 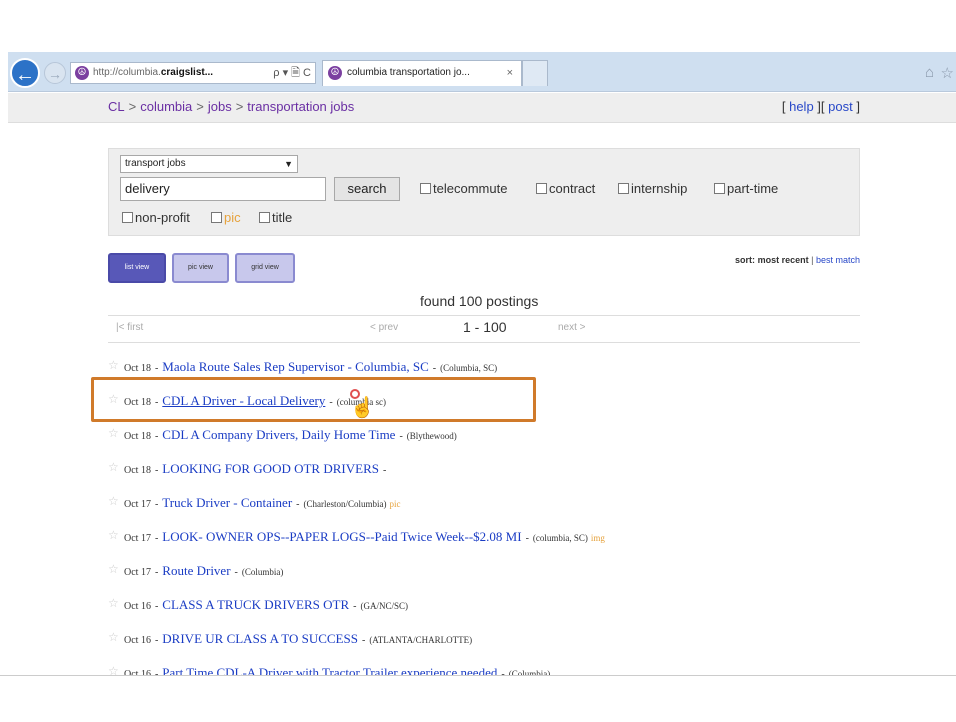 I want to click on results-count: found 100 postings, so click(x=479, y=301).